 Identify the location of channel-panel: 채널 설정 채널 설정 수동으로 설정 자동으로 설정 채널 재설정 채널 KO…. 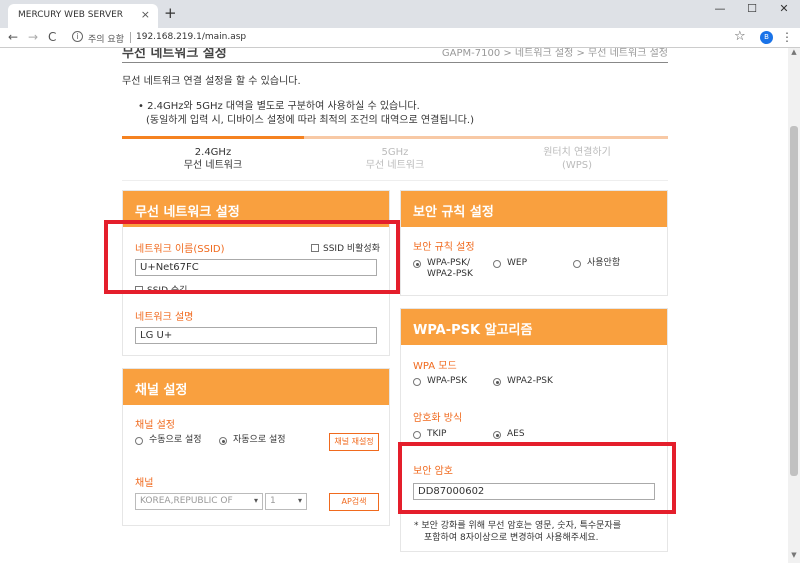
(256, 447).